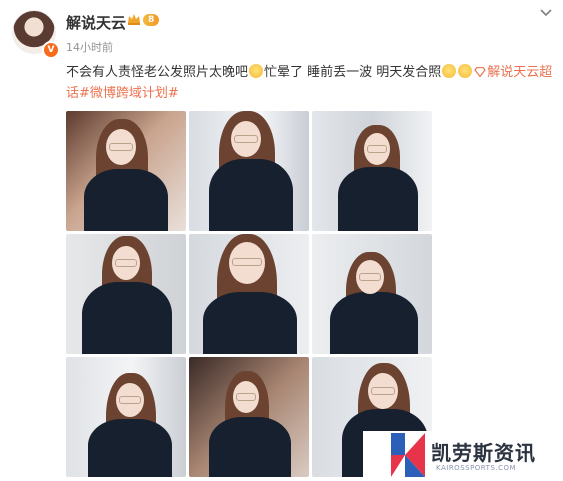 The height and width of the screenshot is (481, 563). What do you see at coordinates (476, 468) in the screenshot?
I see `watermark-subtitle: KAIROSSPORTS.COM` at bounding box center [476, 468].